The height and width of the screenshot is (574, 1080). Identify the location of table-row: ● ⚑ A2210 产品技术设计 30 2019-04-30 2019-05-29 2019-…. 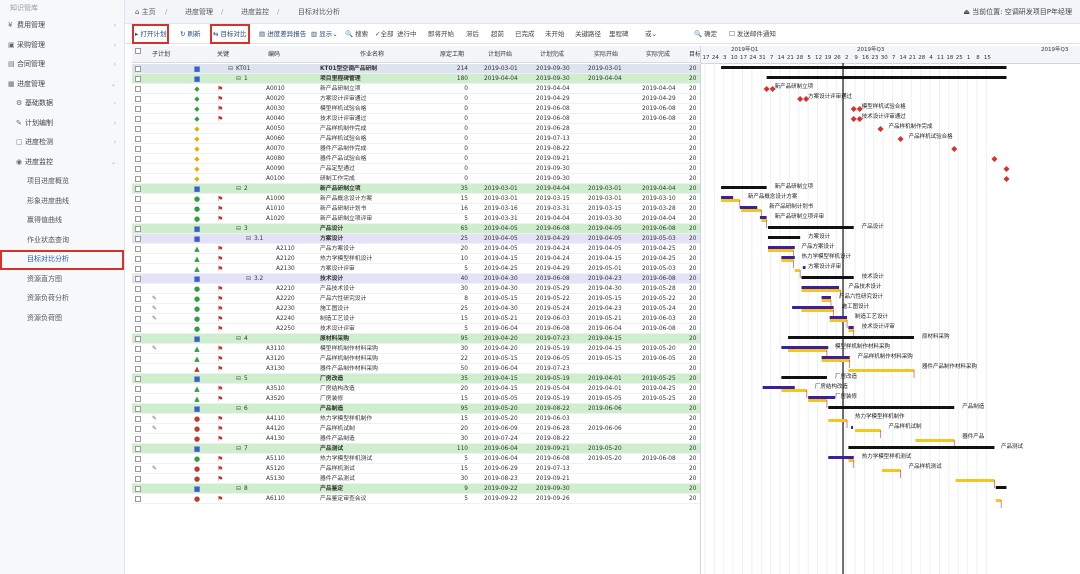
(416, 289).